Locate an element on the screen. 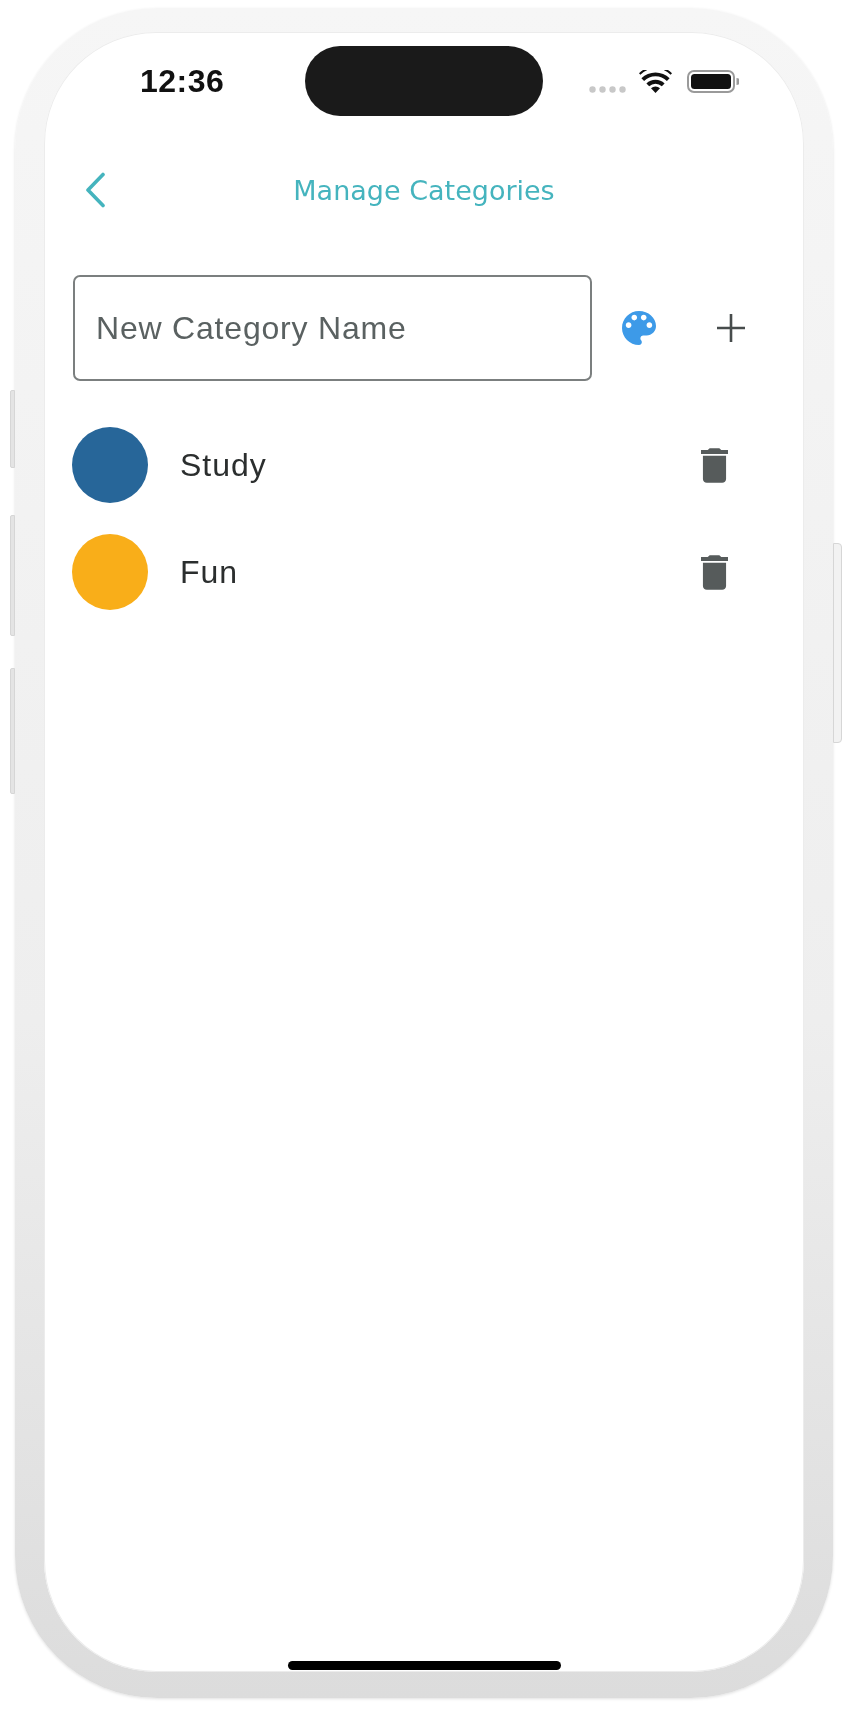 This screenshot has height=1710, width=853. wifi-icon is located at coordinates (655, 81).